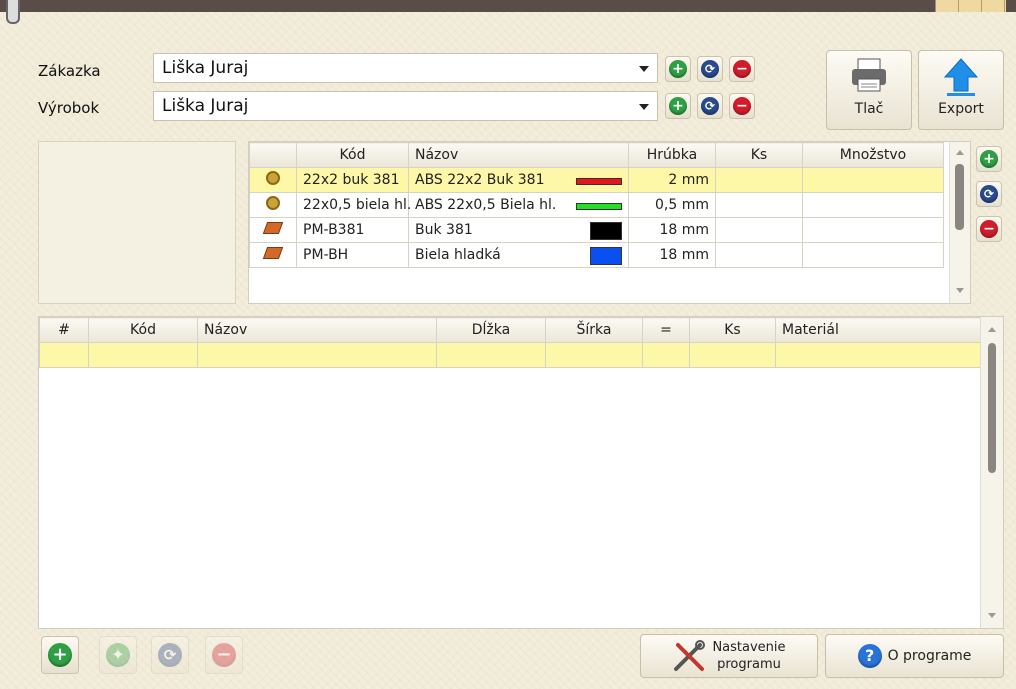 This screenshot has width=1016, height=689. I want to click on material-remove-button: −, so click(989, 229).